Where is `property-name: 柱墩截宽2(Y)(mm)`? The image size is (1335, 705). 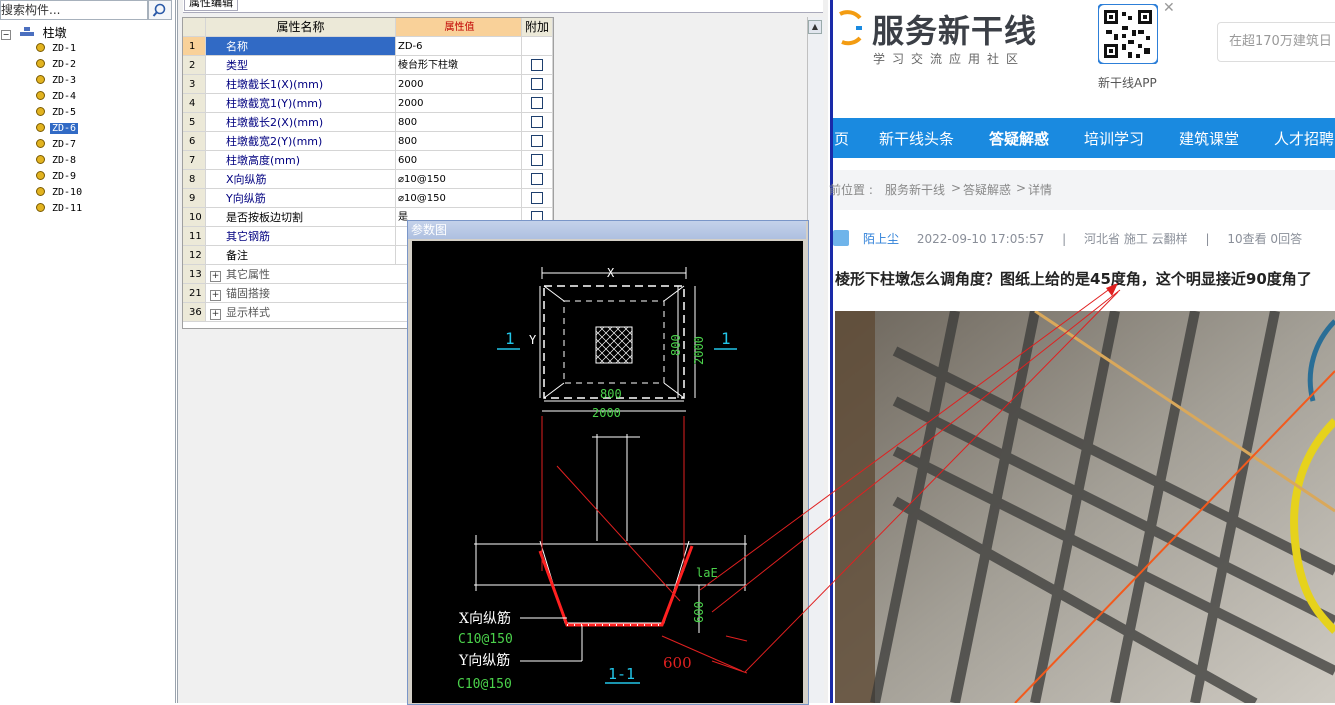 property-name: 柱墩截宽2(Y)(mm) is located at coordinates (301, 141).